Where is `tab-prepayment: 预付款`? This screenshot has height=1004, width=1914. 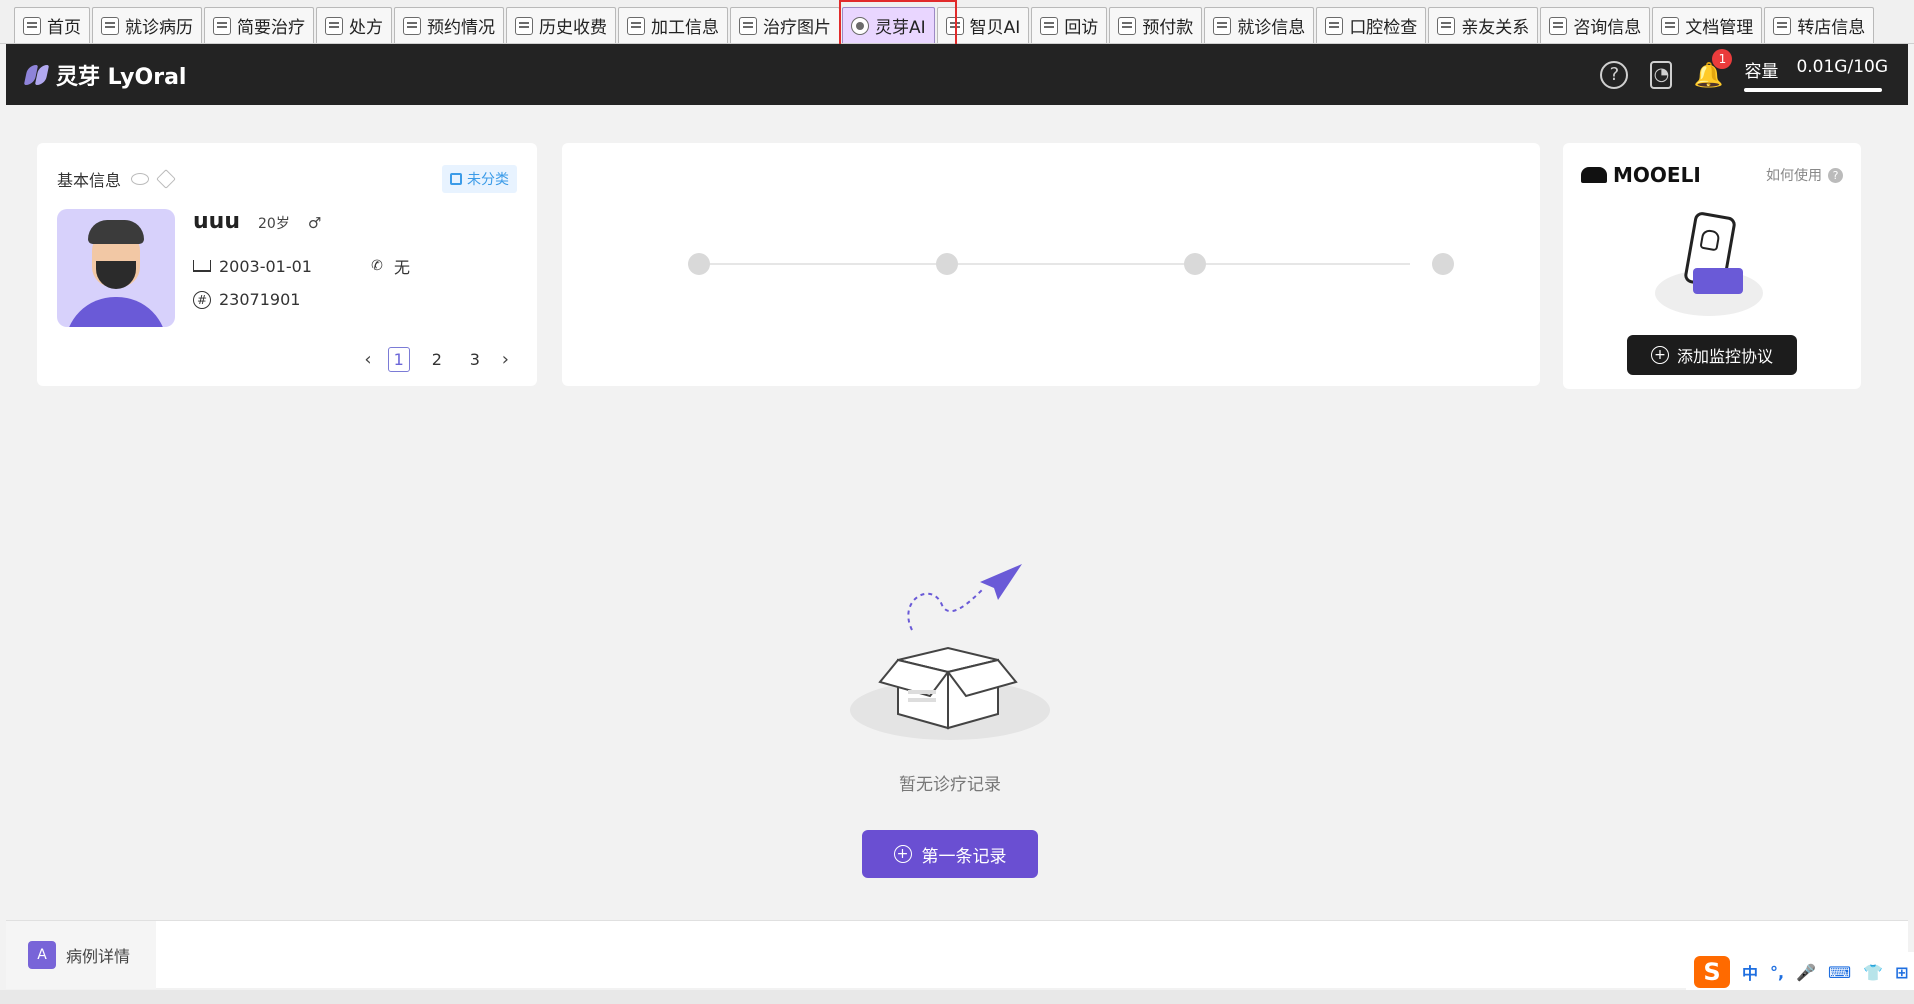
tab-prepayment: 预付款 is located at coordinates (1156, 25).